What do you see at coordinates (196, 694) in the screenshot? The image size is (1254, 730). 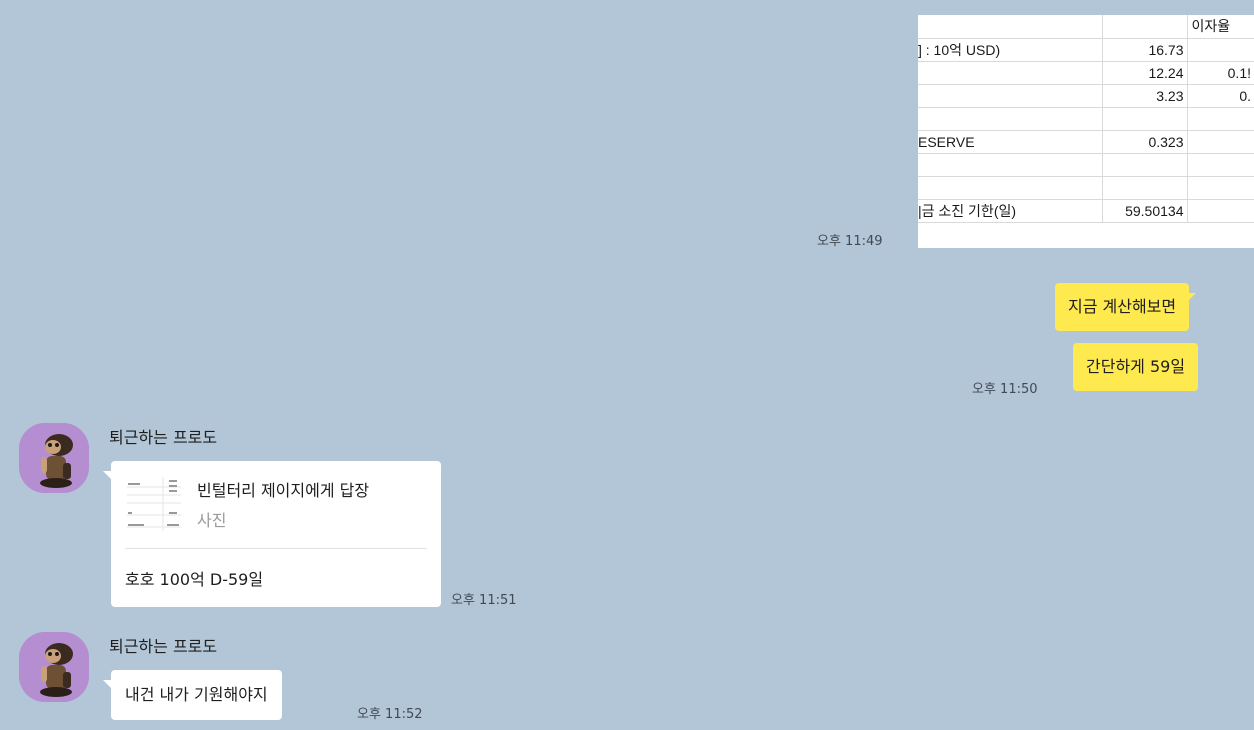 I see `message-text: 내건 내가 기원해야지` at bounding box center [196, 694].